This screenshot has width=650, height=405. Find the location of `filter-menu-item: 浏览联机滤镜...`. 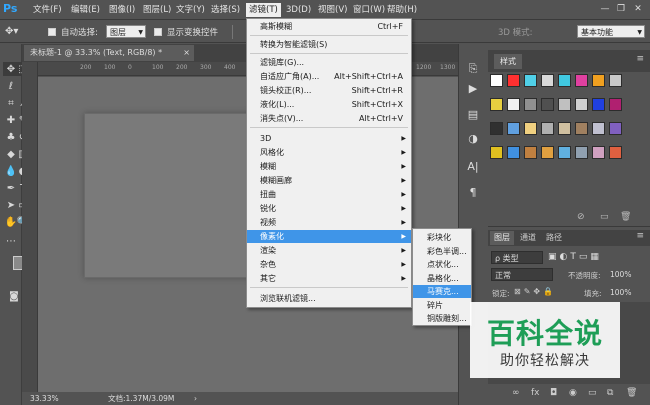

filter-menu-item: 浏览联机滤镜... is located at coordinates (329, 298).